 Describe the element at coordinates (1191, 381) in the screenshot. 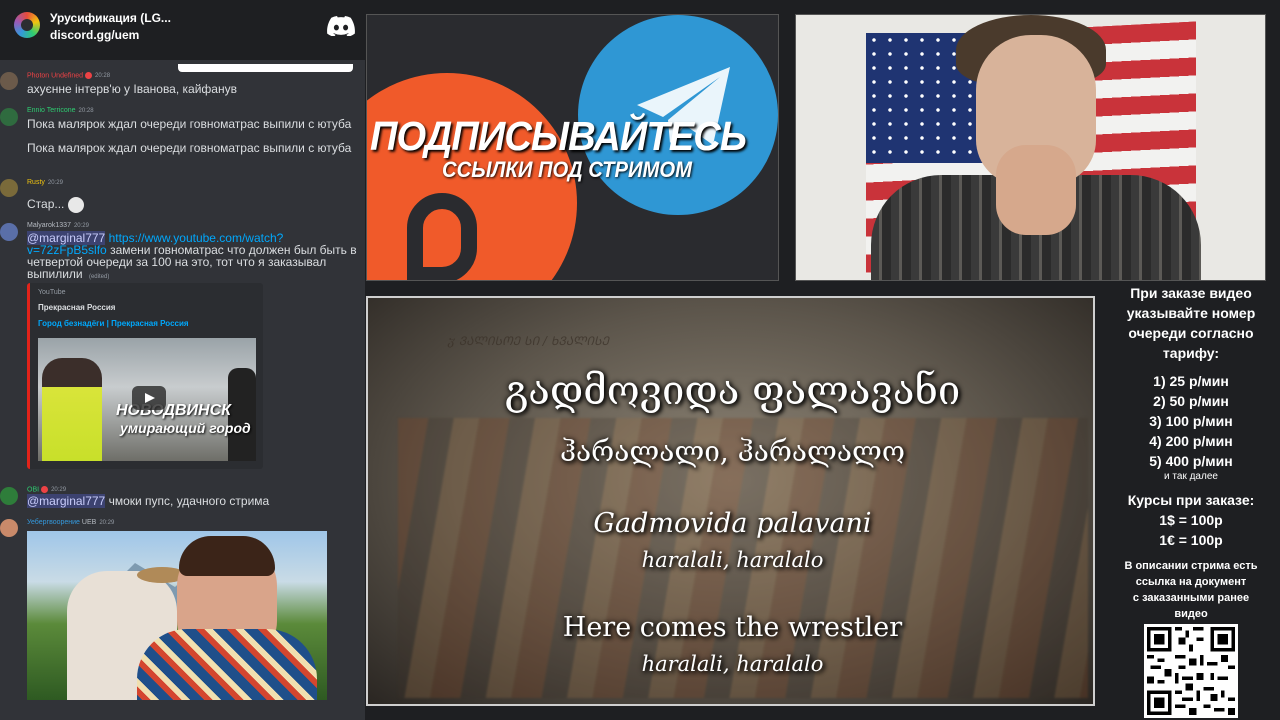

I see `tariff-item: 1) 25 р/мин` at that location.